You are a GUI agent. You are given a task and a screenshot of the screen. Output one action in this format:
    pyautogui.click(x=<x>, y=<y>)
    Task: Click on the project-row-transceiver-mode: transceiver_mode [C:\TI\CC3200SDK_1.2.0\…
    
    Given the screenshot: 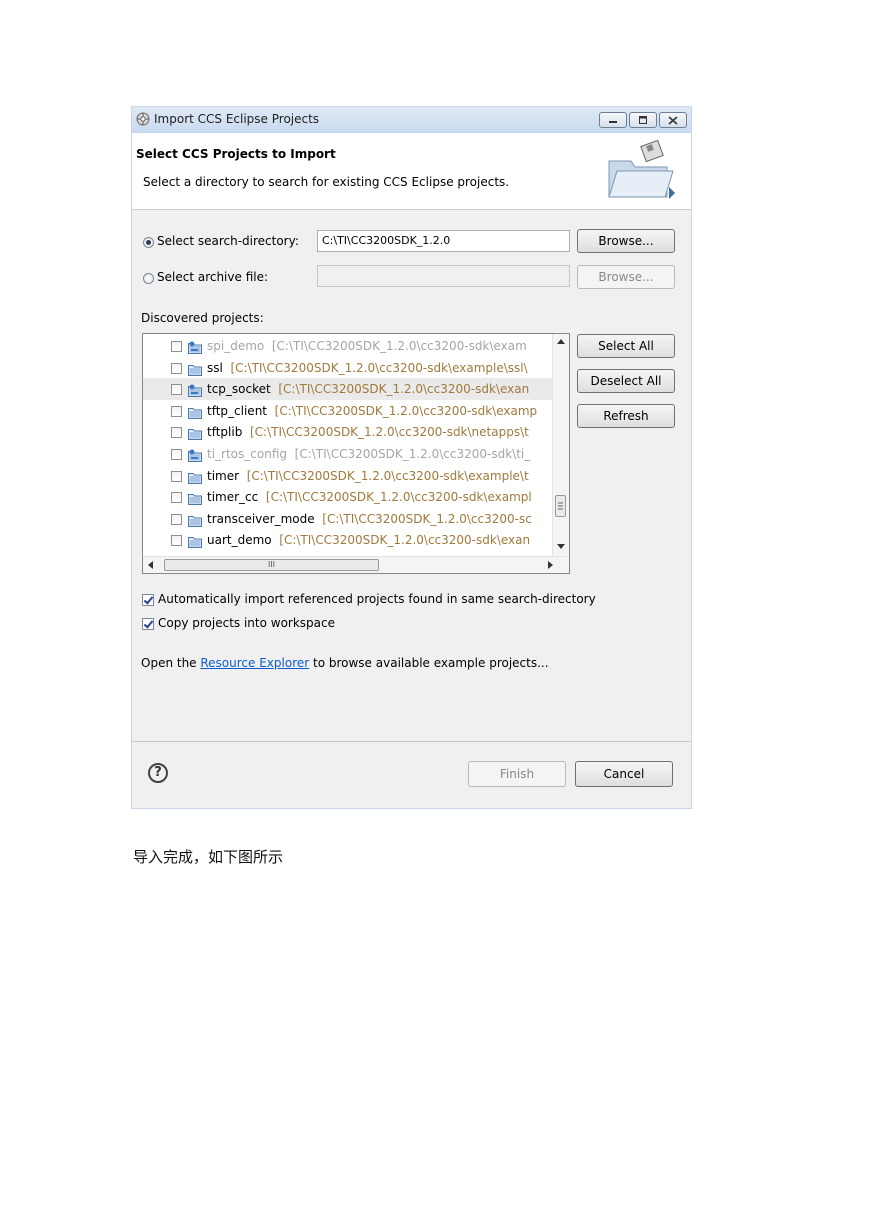 What is the action you would take?
    pyautogui.click(x=348, y=519)
    